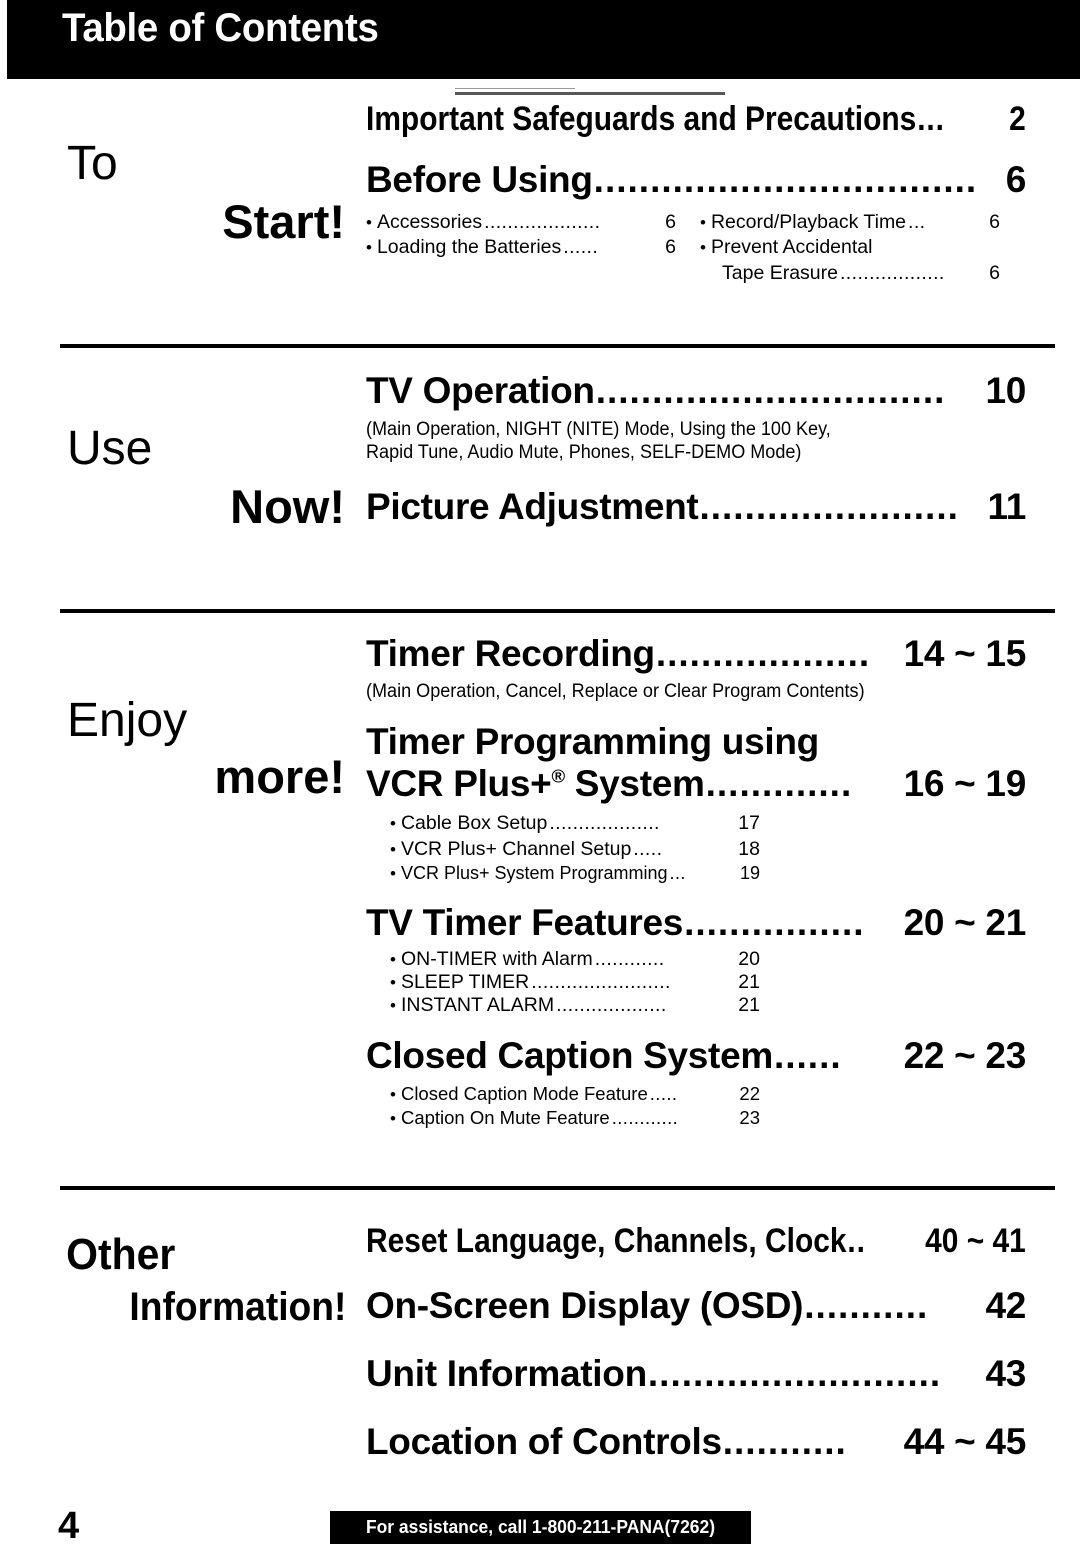 The width and height of the screenshot is (1080, 1557). Describe the element at coordinates (544, 1441) in the screenshot. I see `toc-entry-title: Location of Controls` at that location.